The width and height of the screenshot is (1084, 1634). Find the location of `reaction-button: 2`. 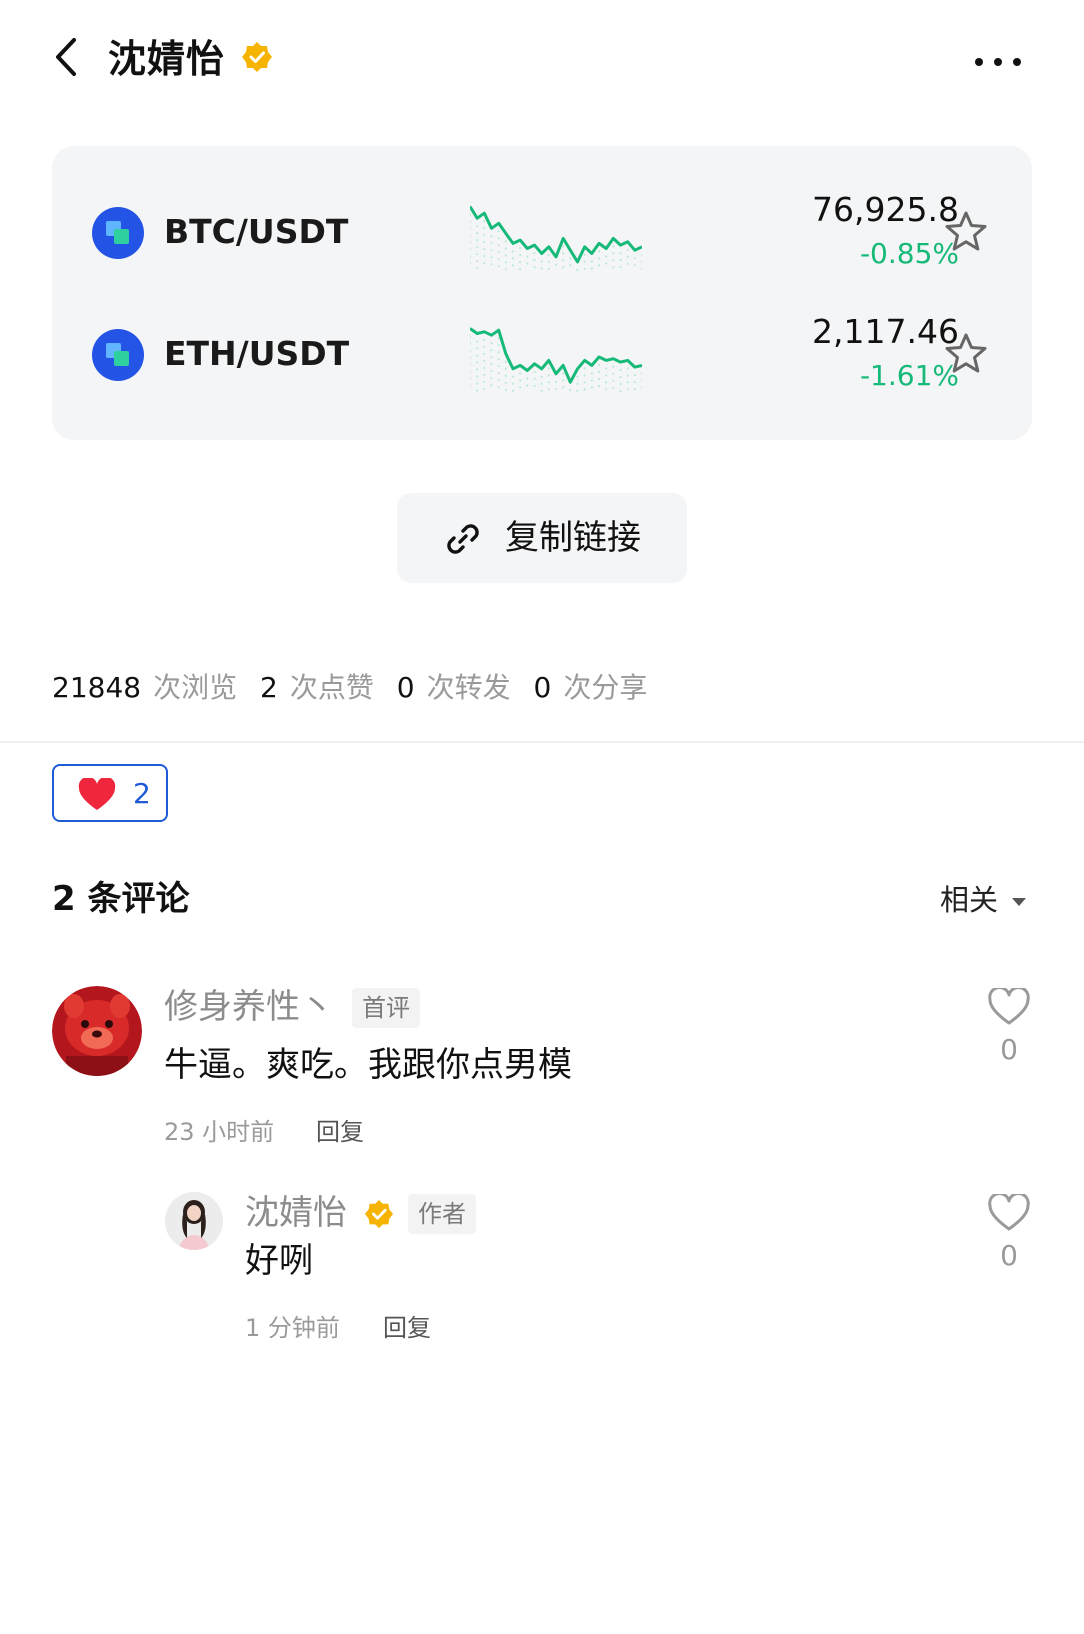

reaction-button: 2 is located at coordinates (110, 793).